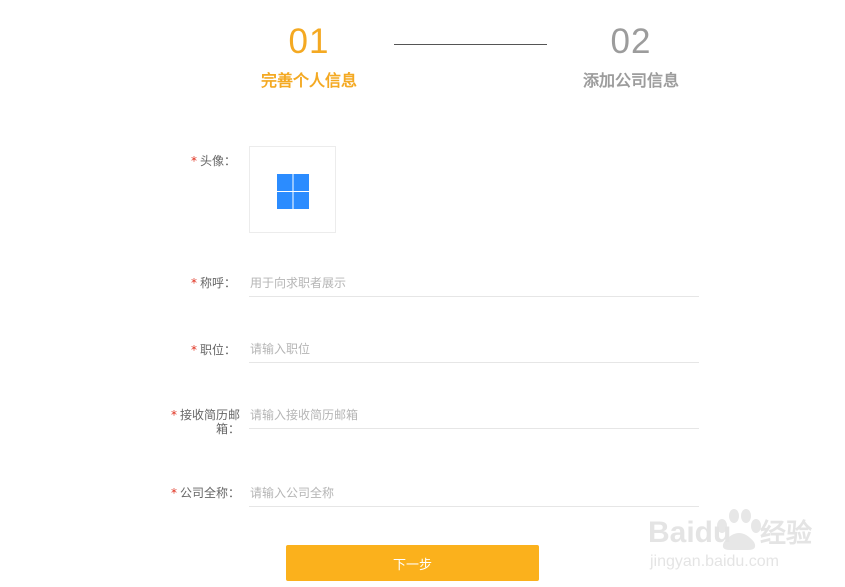  I want to click on resume-email-field, so click(474, 415).